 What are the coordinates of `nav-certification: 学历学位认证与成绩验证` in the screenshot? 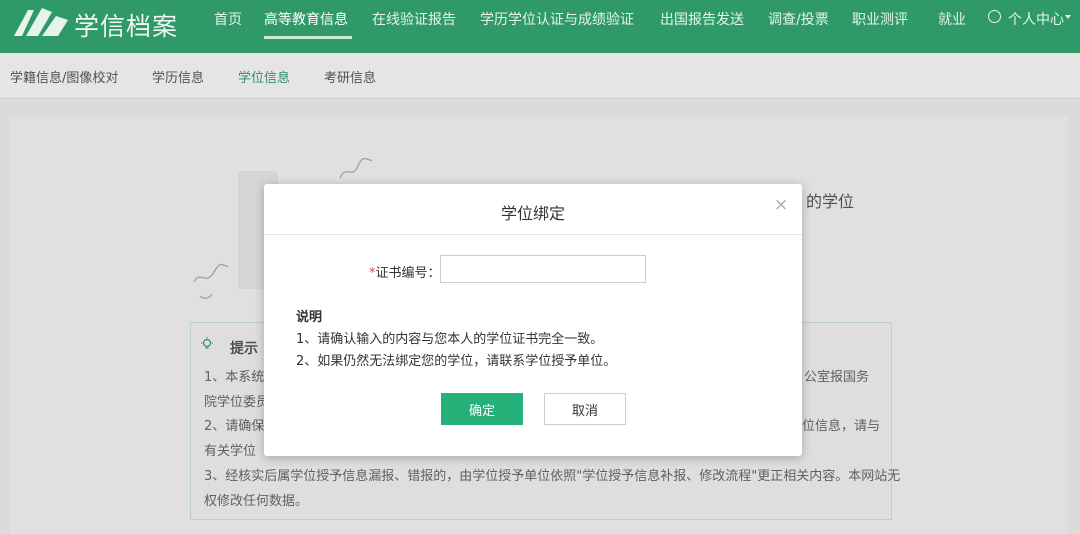 It's located at (557, 19).